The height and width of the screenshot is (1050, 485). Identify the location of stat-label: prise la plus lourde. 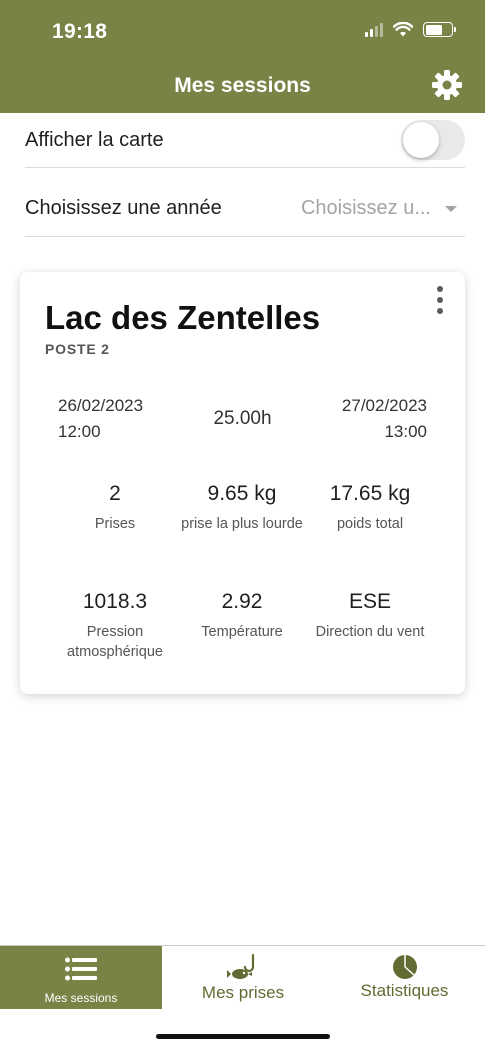
(242, 524).